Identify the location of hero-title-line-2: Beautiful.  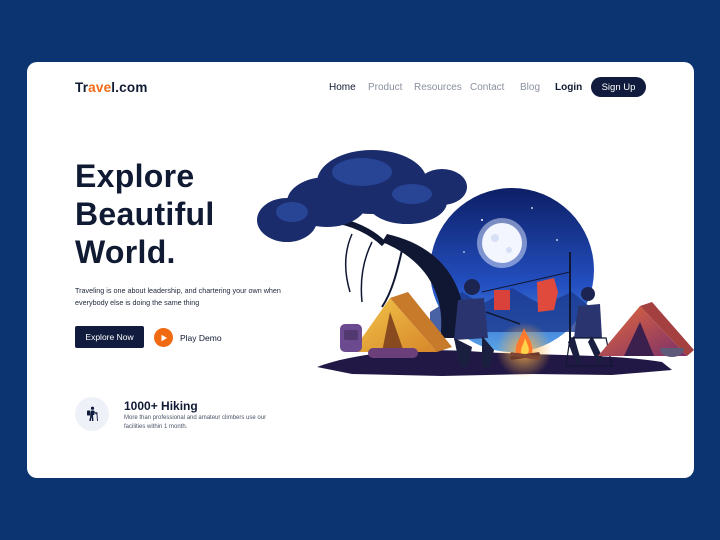
(145, 214).